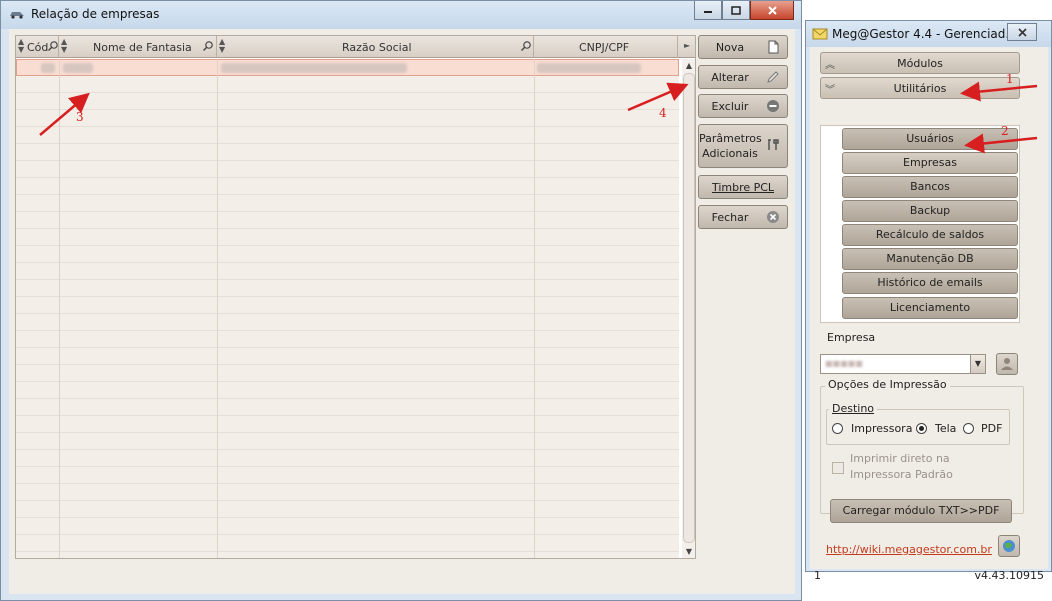 This screenshot has height=601, width=1052. I want to click on status-left: 1, so click(817, 575).